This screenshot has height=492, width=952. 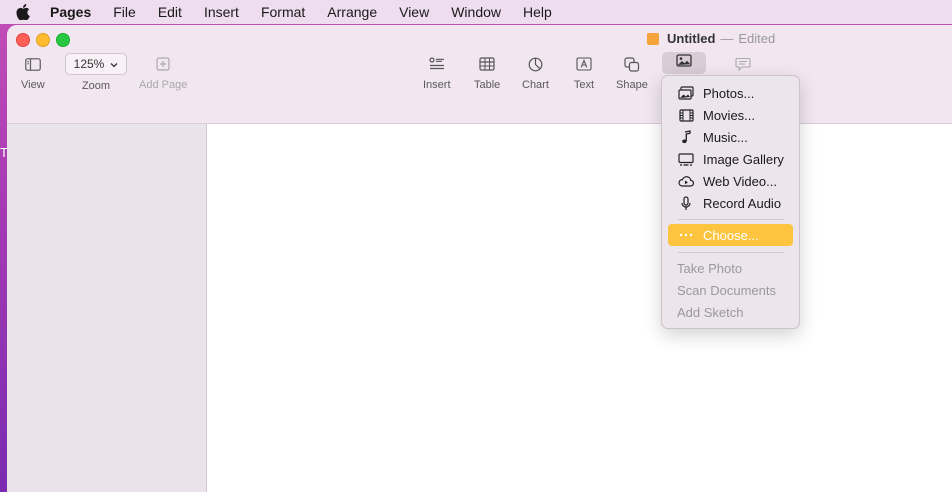 I want to click on comment-icon, so click(x=743, y=64).